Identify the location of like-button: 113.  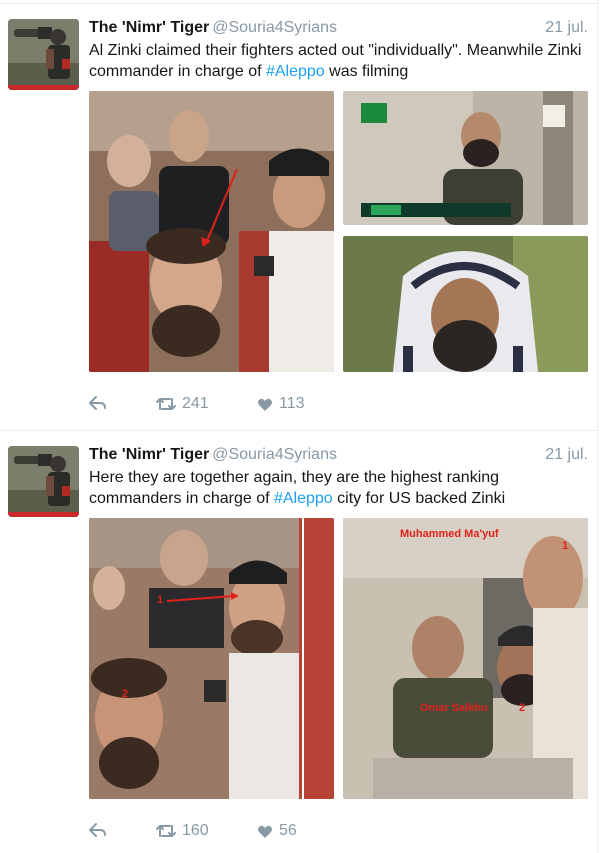
(281, 404).